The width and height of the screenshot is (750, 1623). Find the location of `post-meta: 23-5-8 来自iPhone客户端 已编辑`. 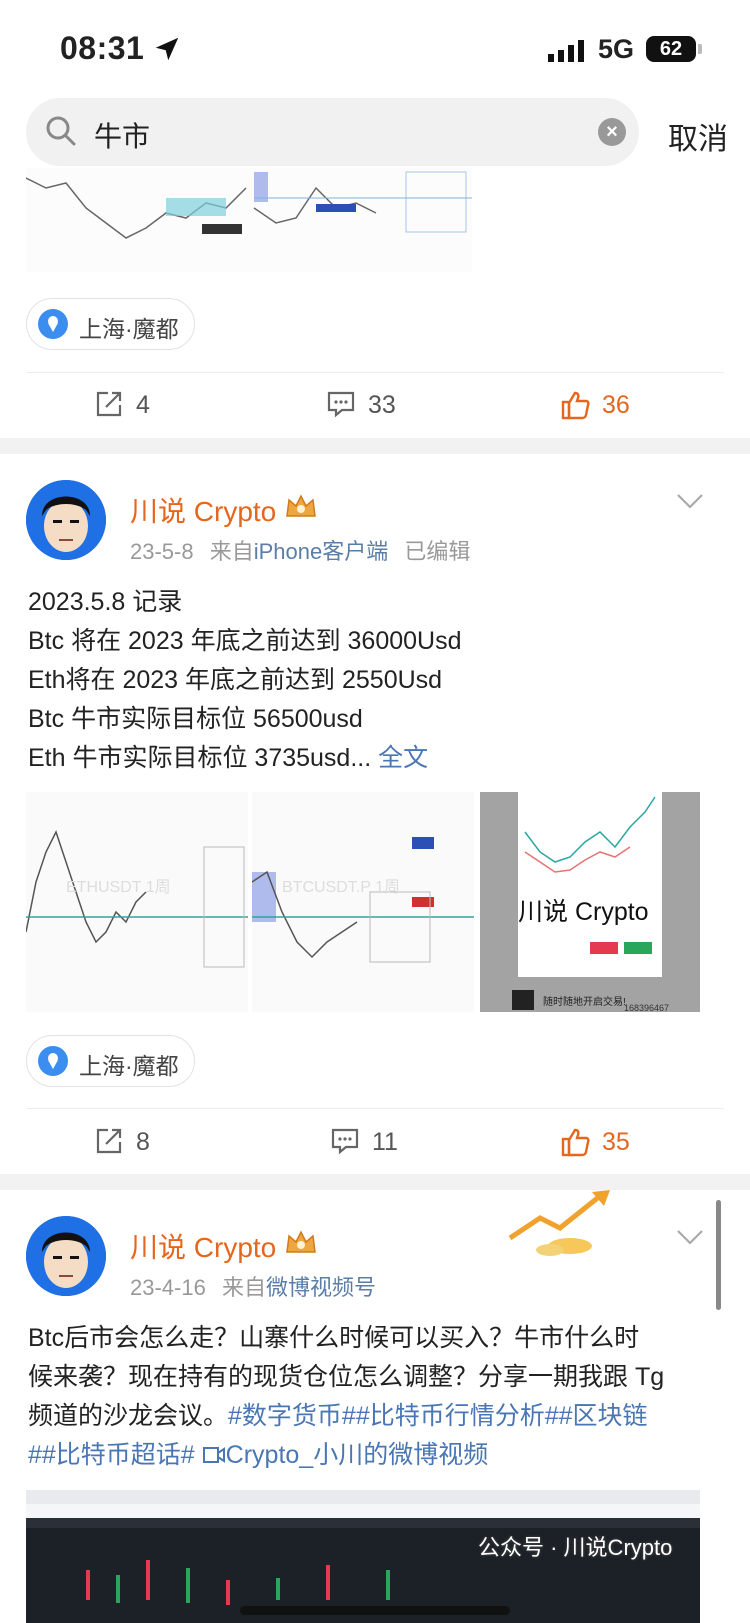

post-meta: 23-5-8 来自iPhone客户端 已编辑 is located at coordinates (300, 550).